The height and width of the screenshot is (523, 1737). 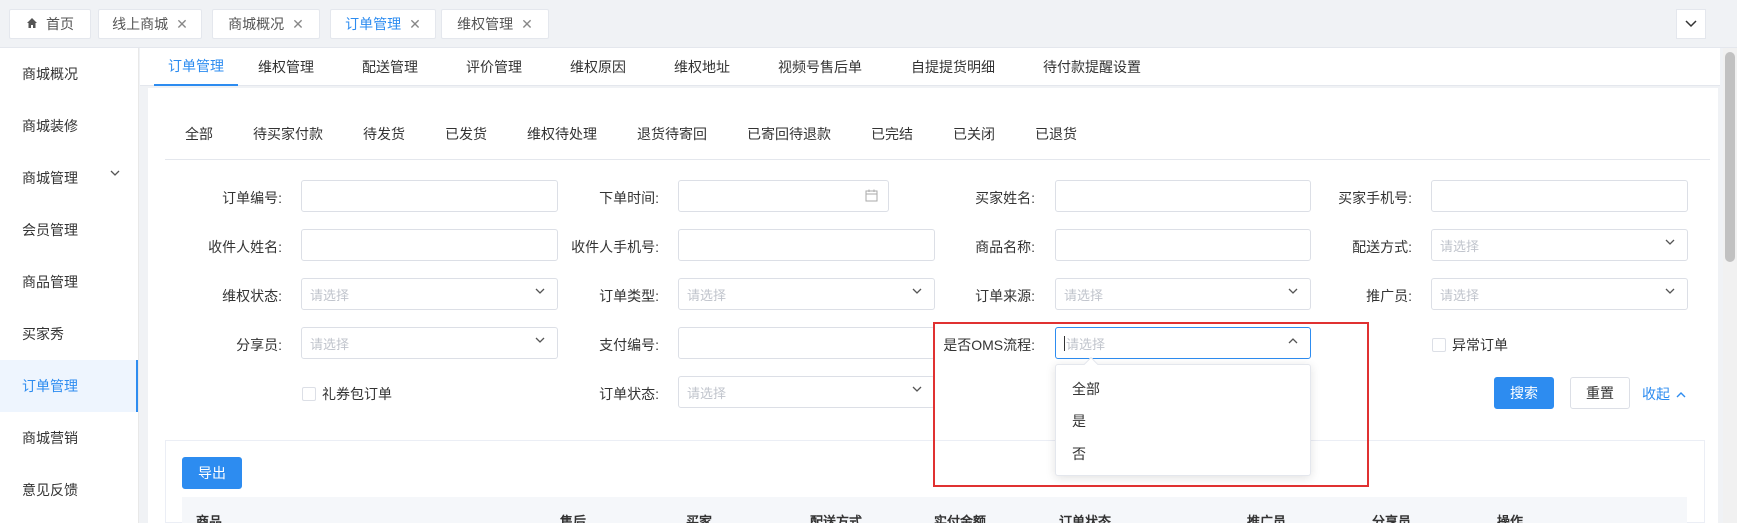 What do you see at coordinates (384, 134) in the screenshot?
I see `status-tab-awaiting-shipment: 待发货` at bounding box center [384, 134].